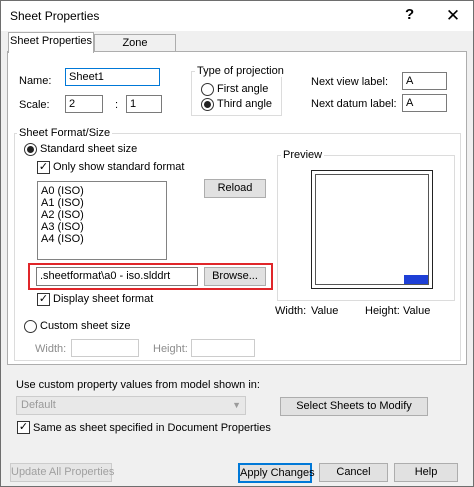  Describe the element at coordinates (105, 348) in the screenshot. I see `custom-width-input` at that location.